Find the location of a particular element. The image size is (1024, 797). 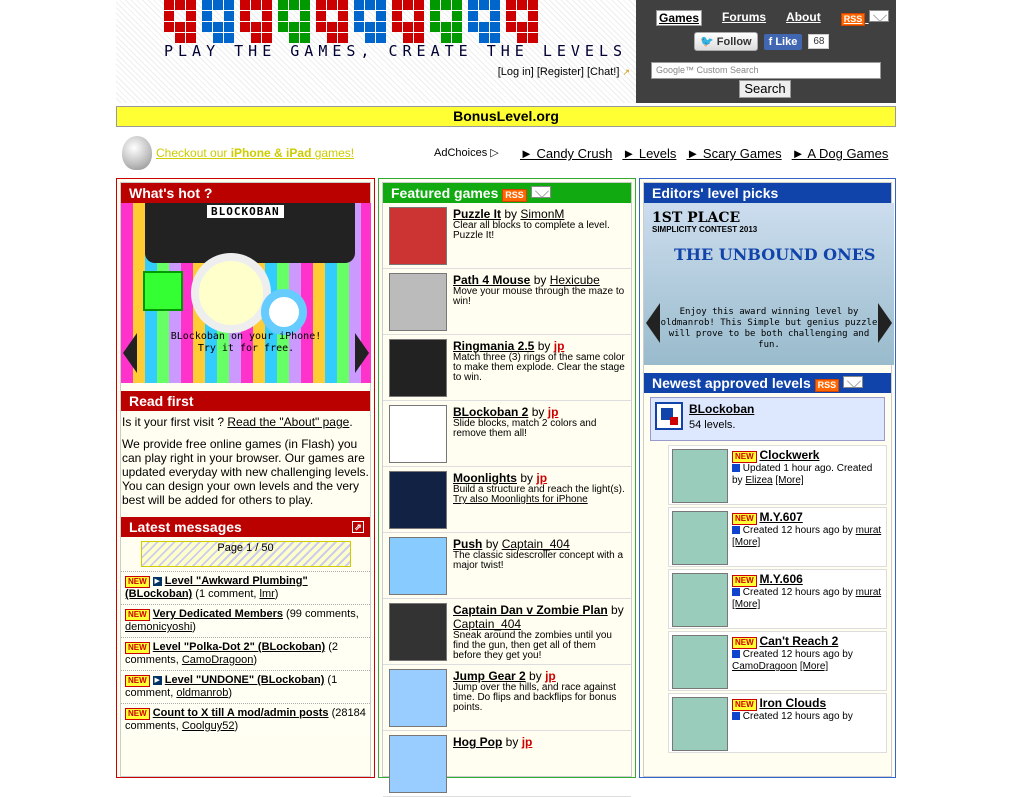

featured-rss-button: RSS is located at coordinates (526, 193).